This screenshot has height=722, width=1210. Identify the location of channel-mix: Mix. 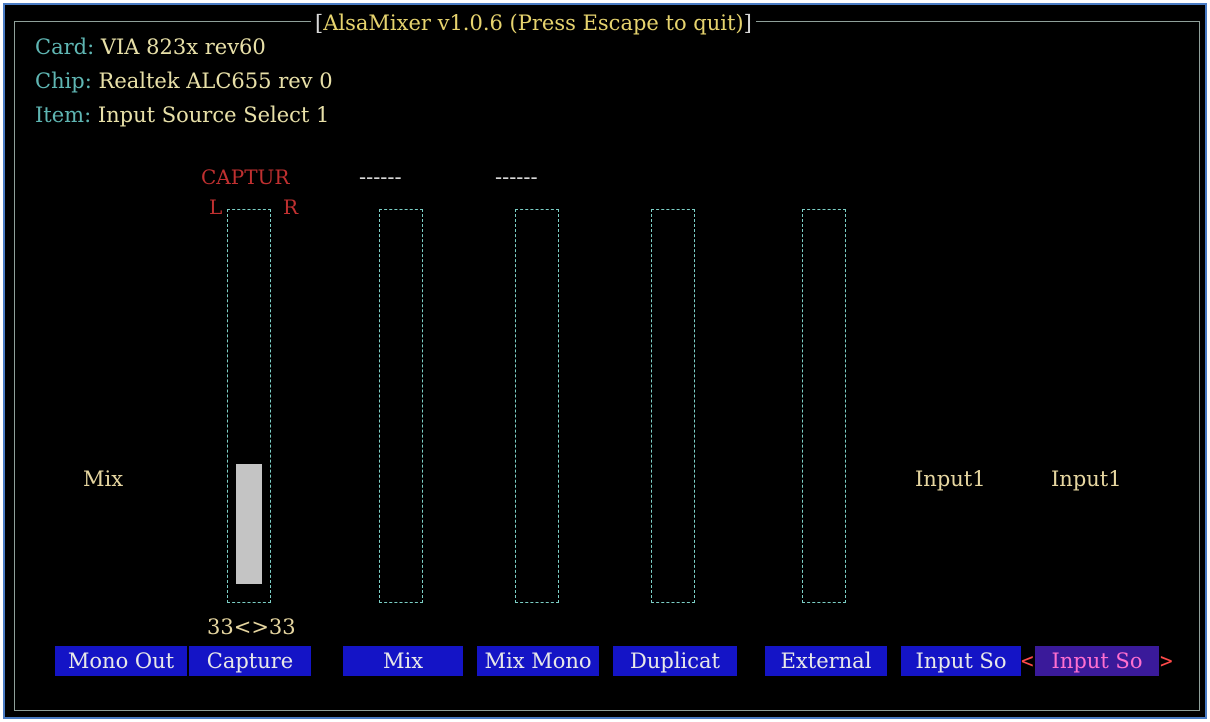
(403, 661).